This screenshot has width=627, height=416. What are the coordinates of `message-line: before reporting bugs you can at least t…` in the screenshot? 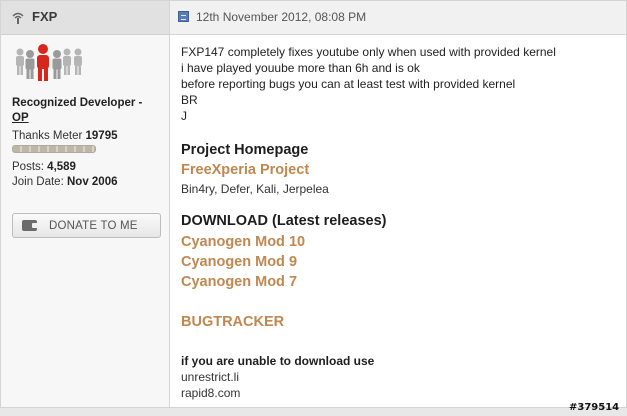 It's located at (348, 84).